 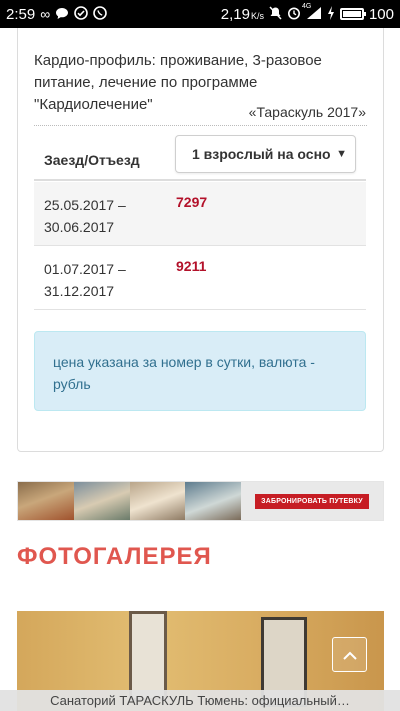 I want to click on infinity-icon: ∞, so click(x=45, y=14).